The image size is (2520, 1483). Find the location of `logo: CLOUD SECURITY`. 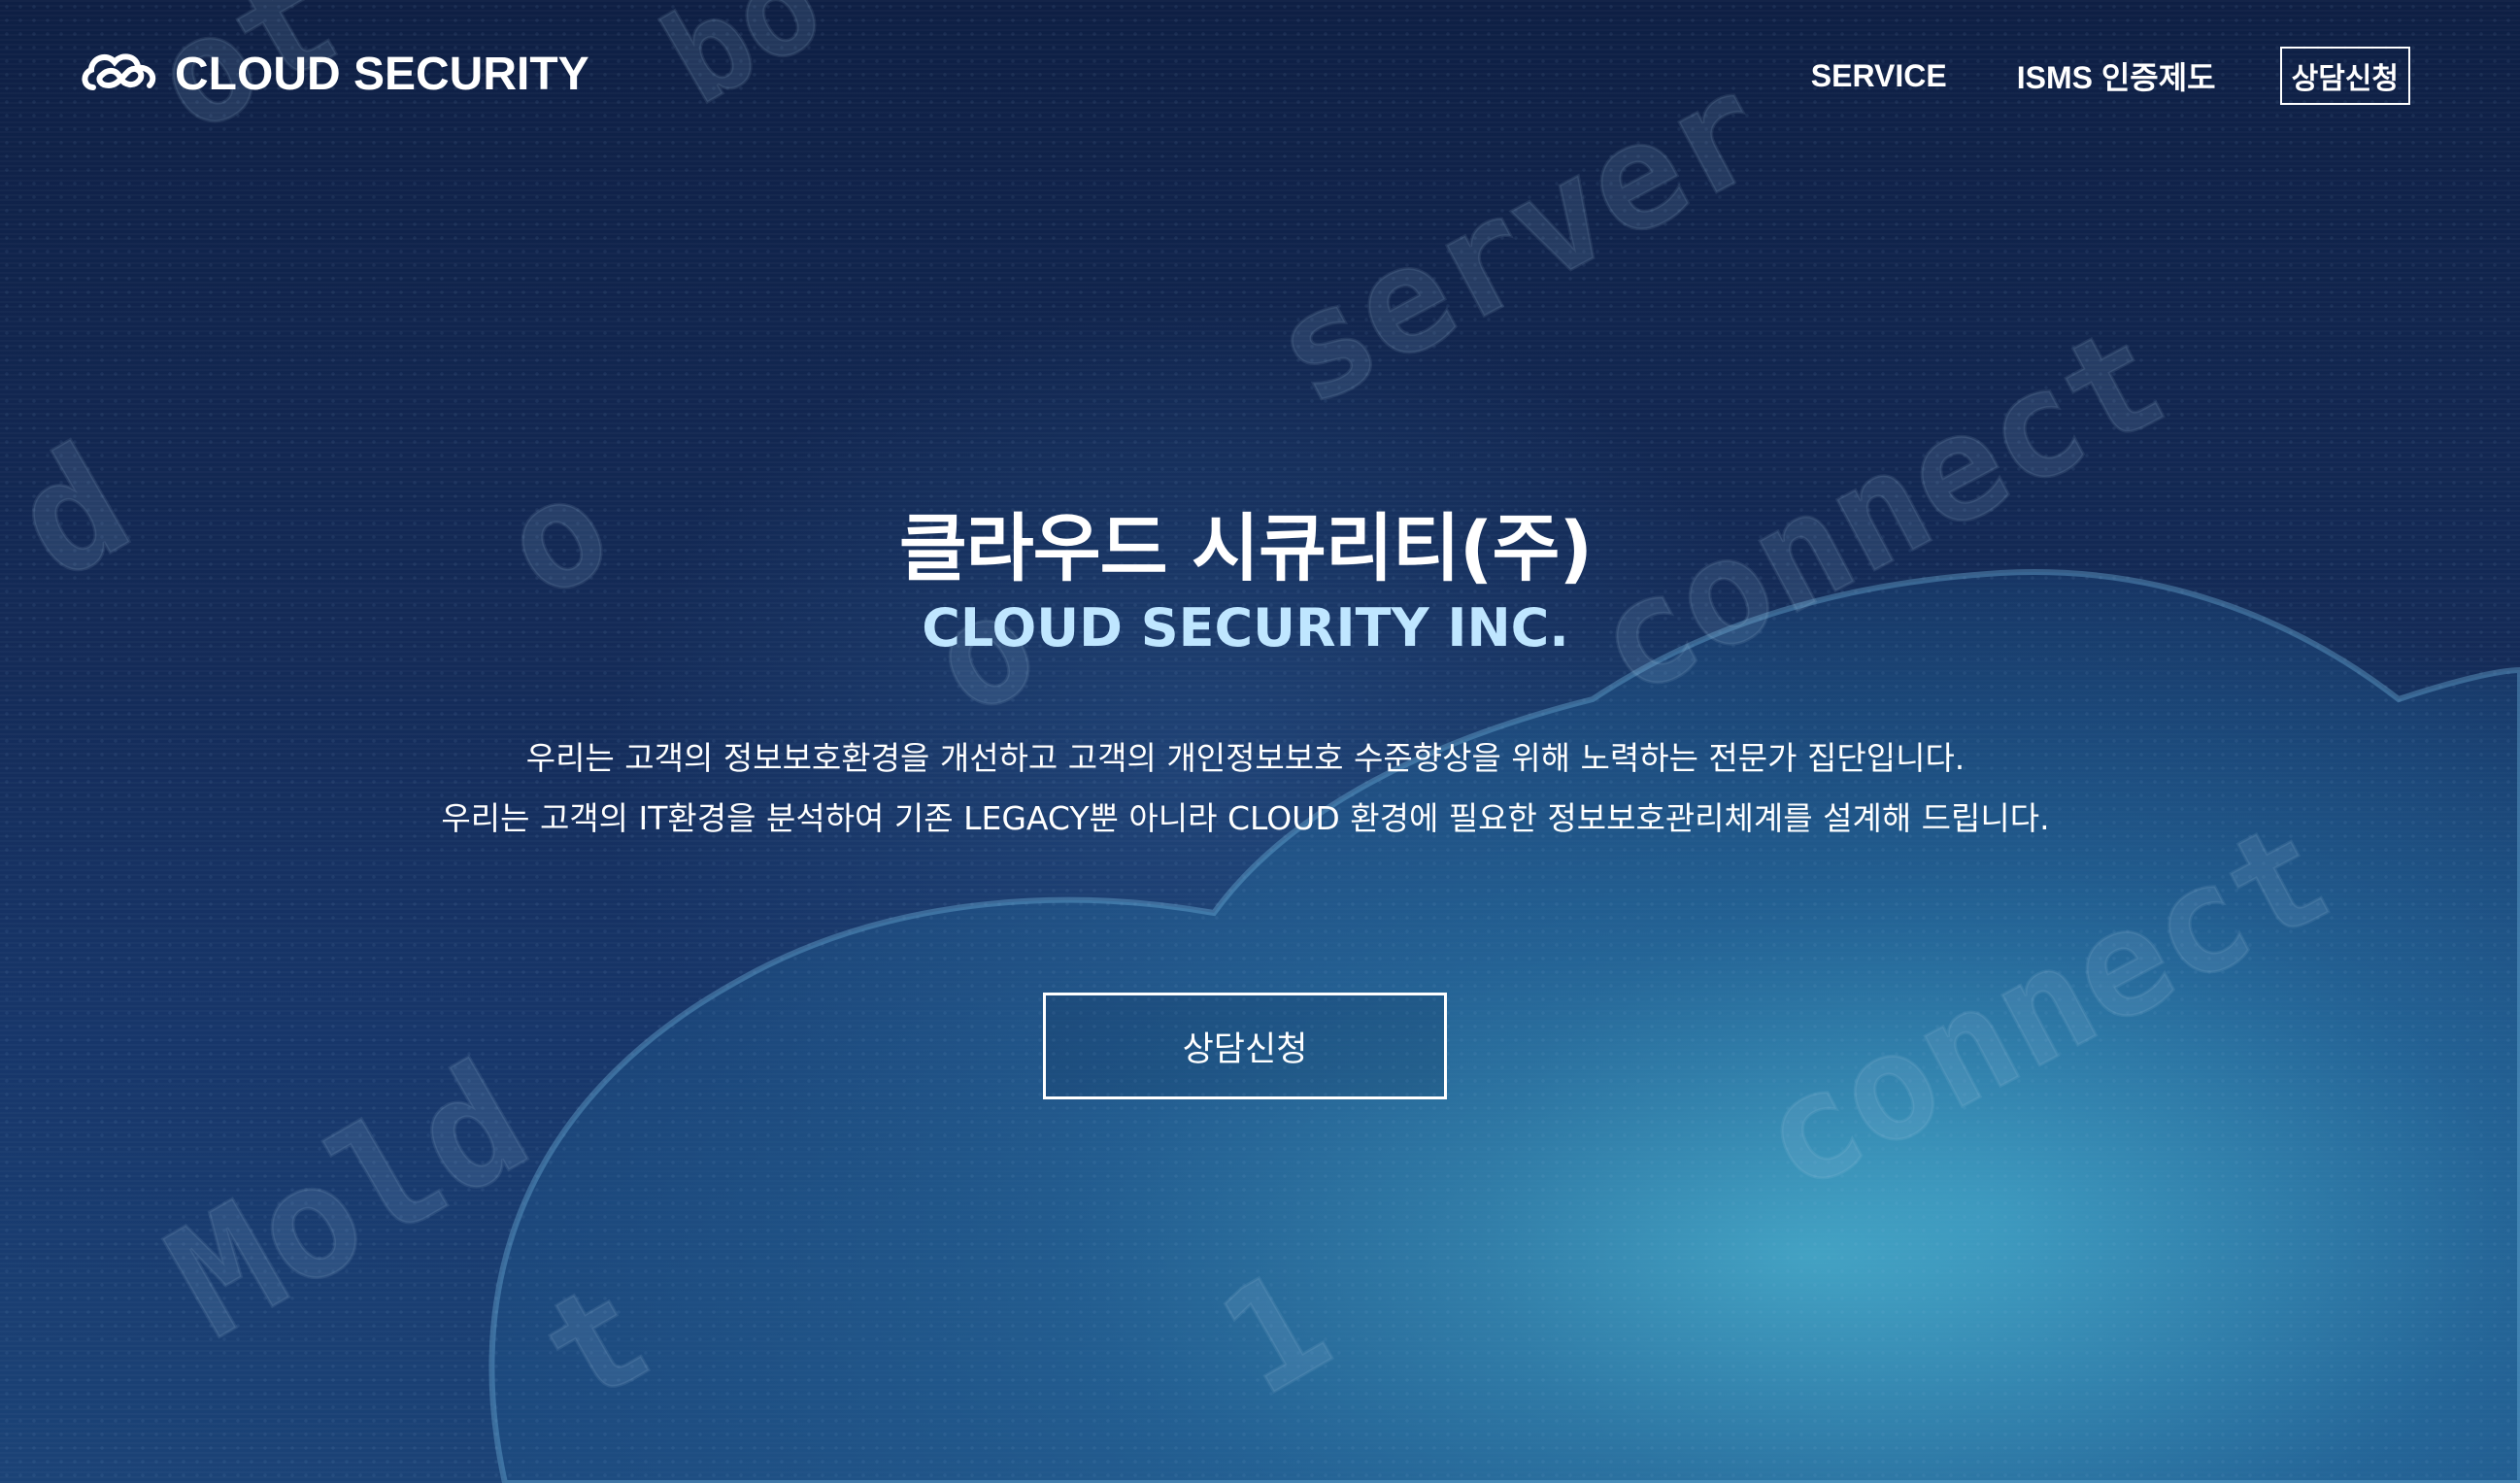

logo: CLOUD SECURITY is located at coordinates (334, 74).